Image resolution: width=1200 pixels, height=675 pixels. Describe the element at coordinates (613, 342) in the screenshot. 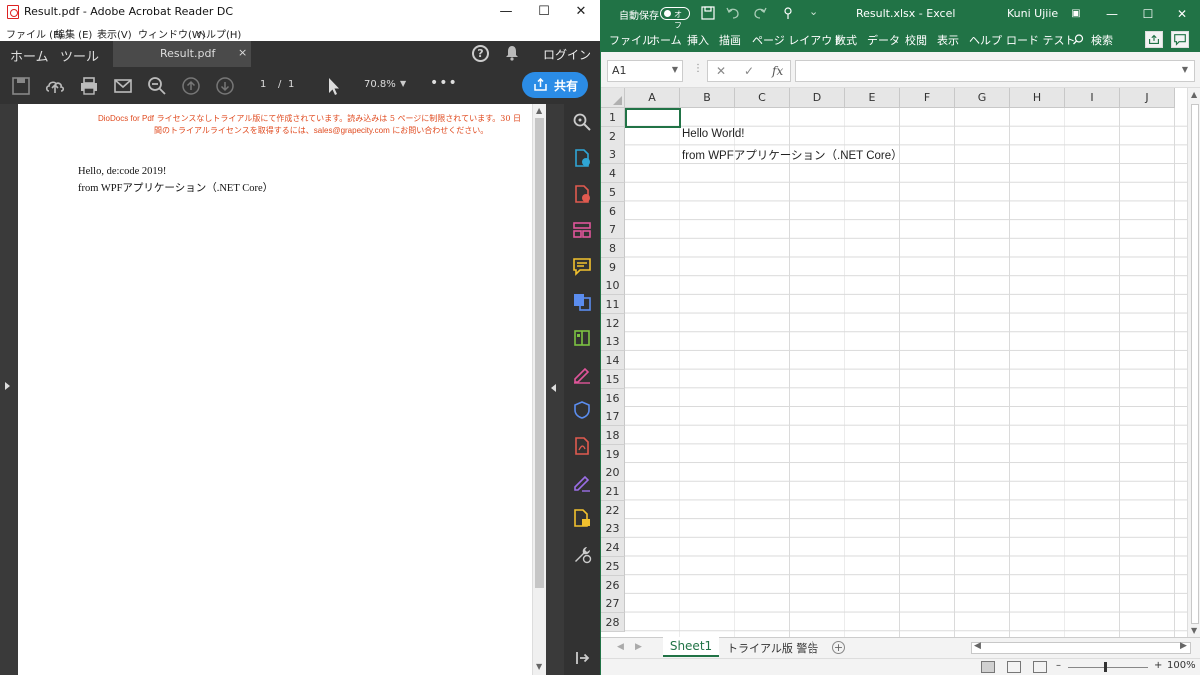

I see `row-header-13: 13` at that location.